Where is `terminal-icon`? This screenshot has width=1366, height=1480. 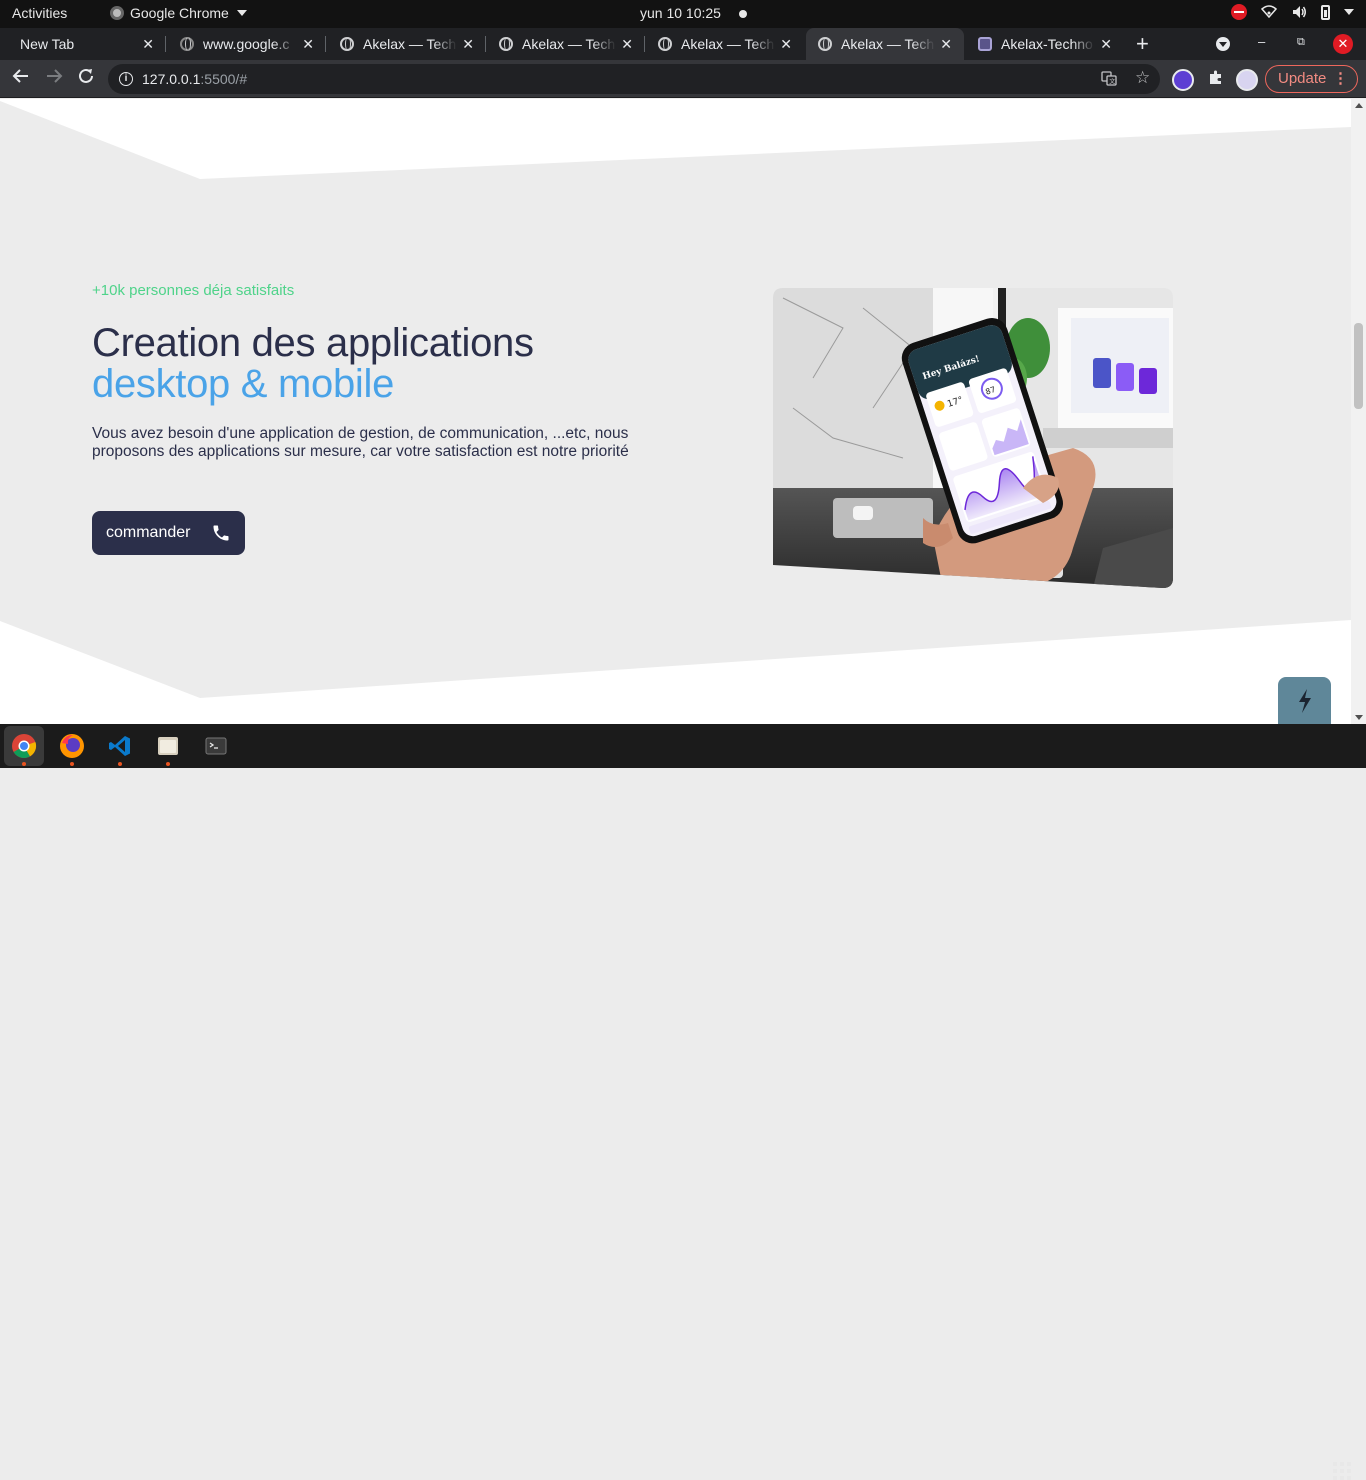
terminal-icon is located at coordinates (216, 746).